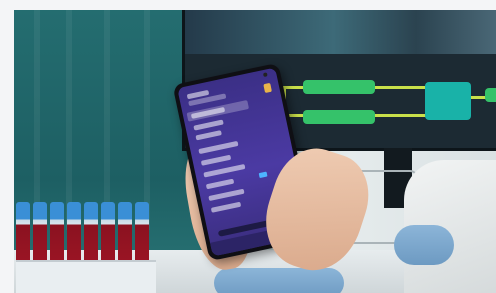 Image resolution: width=496 pixels, height=293 pixels. What do you see at coordinates (265, 75) in the screenshot?
I see `camera-icon` at bounding box center [265, 75].